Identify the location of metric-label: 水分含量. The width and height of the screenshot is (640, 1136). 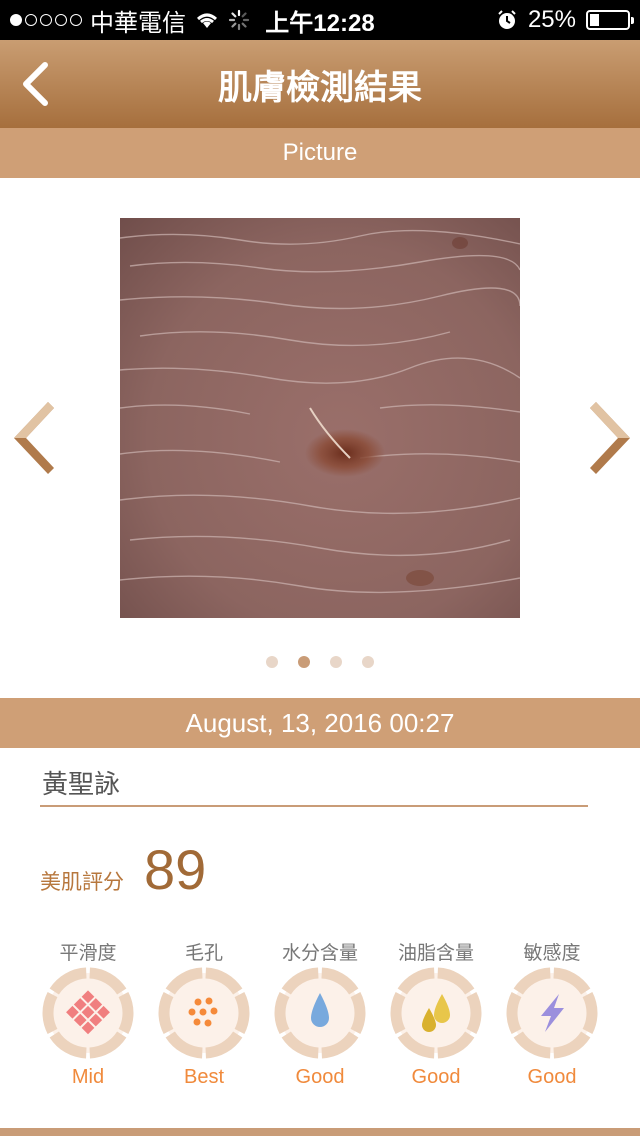
(319, 953).